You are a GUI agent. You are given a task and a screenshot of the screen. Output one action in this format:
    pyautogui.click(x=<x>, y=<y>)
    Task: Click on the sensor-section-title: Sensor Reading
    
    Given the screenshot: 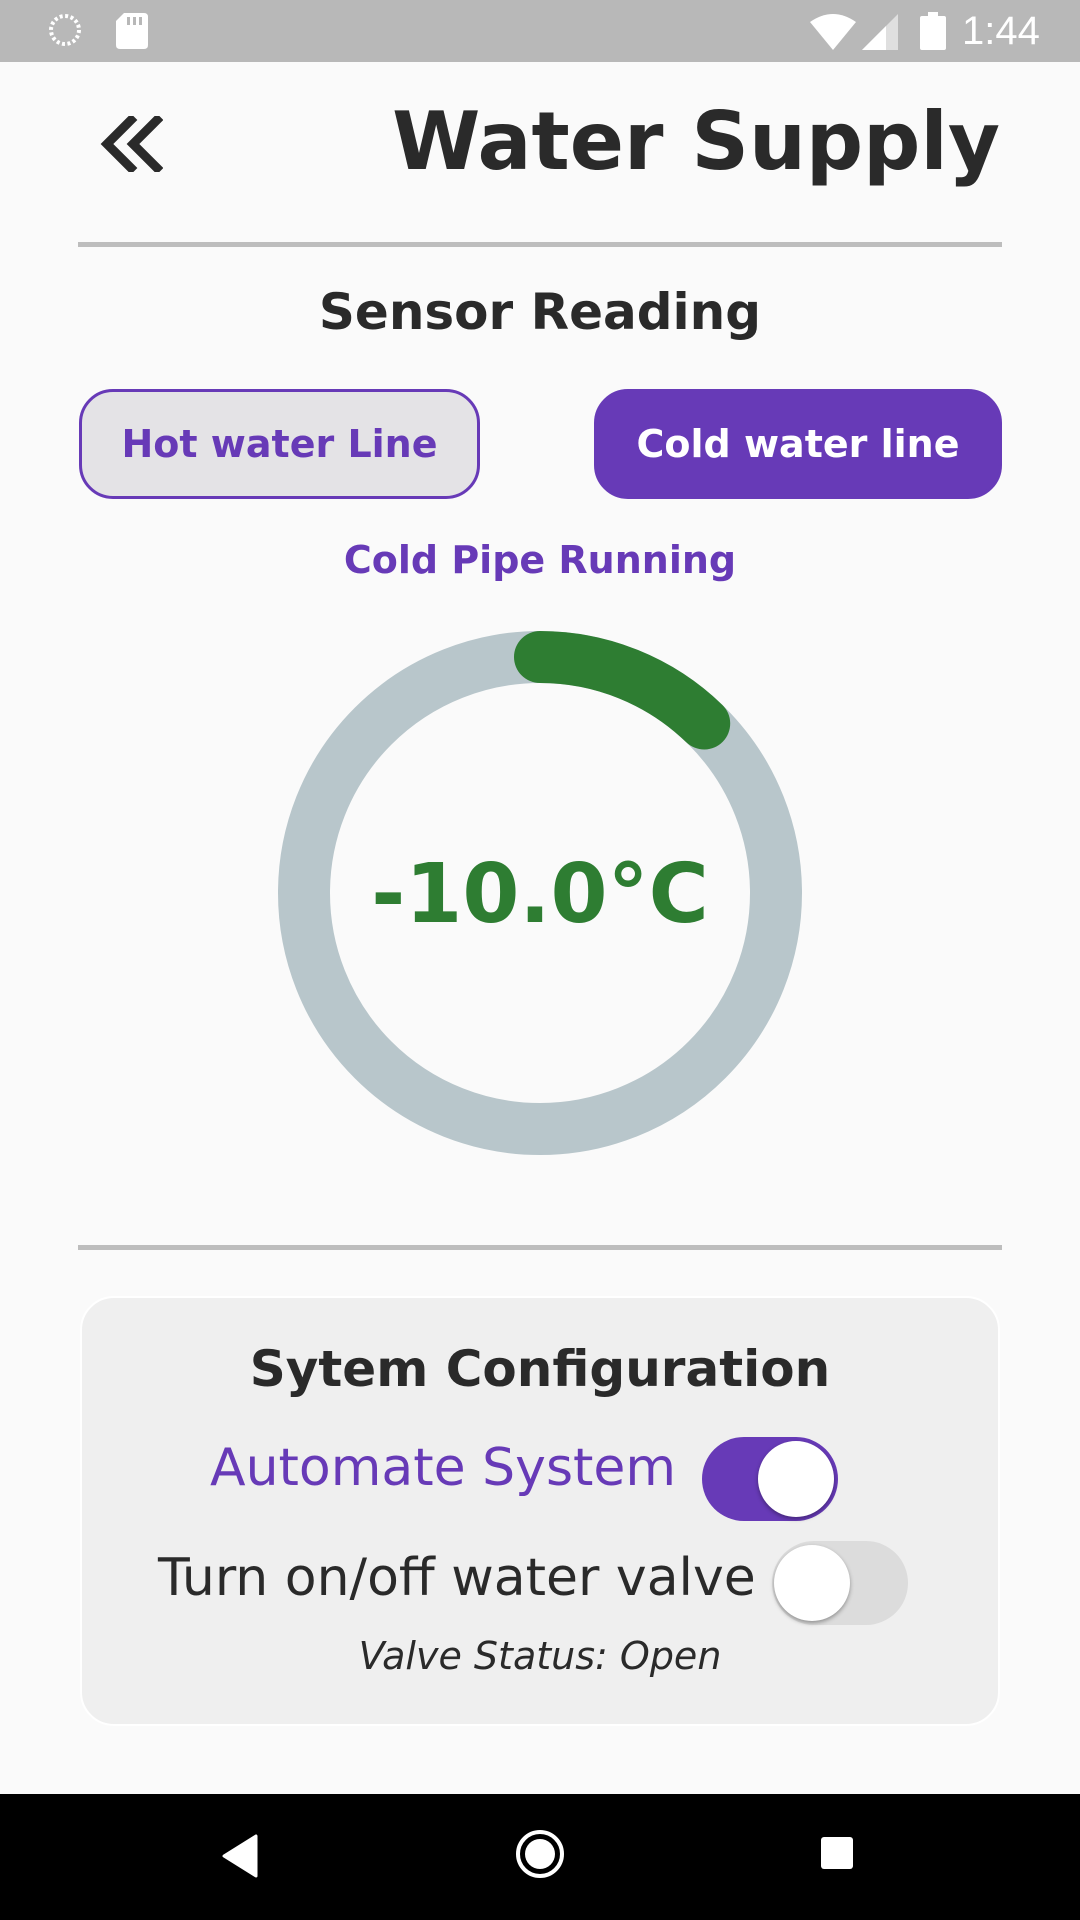 What is the action you would take?
    pyautogui.click(x=540, y=312)
    